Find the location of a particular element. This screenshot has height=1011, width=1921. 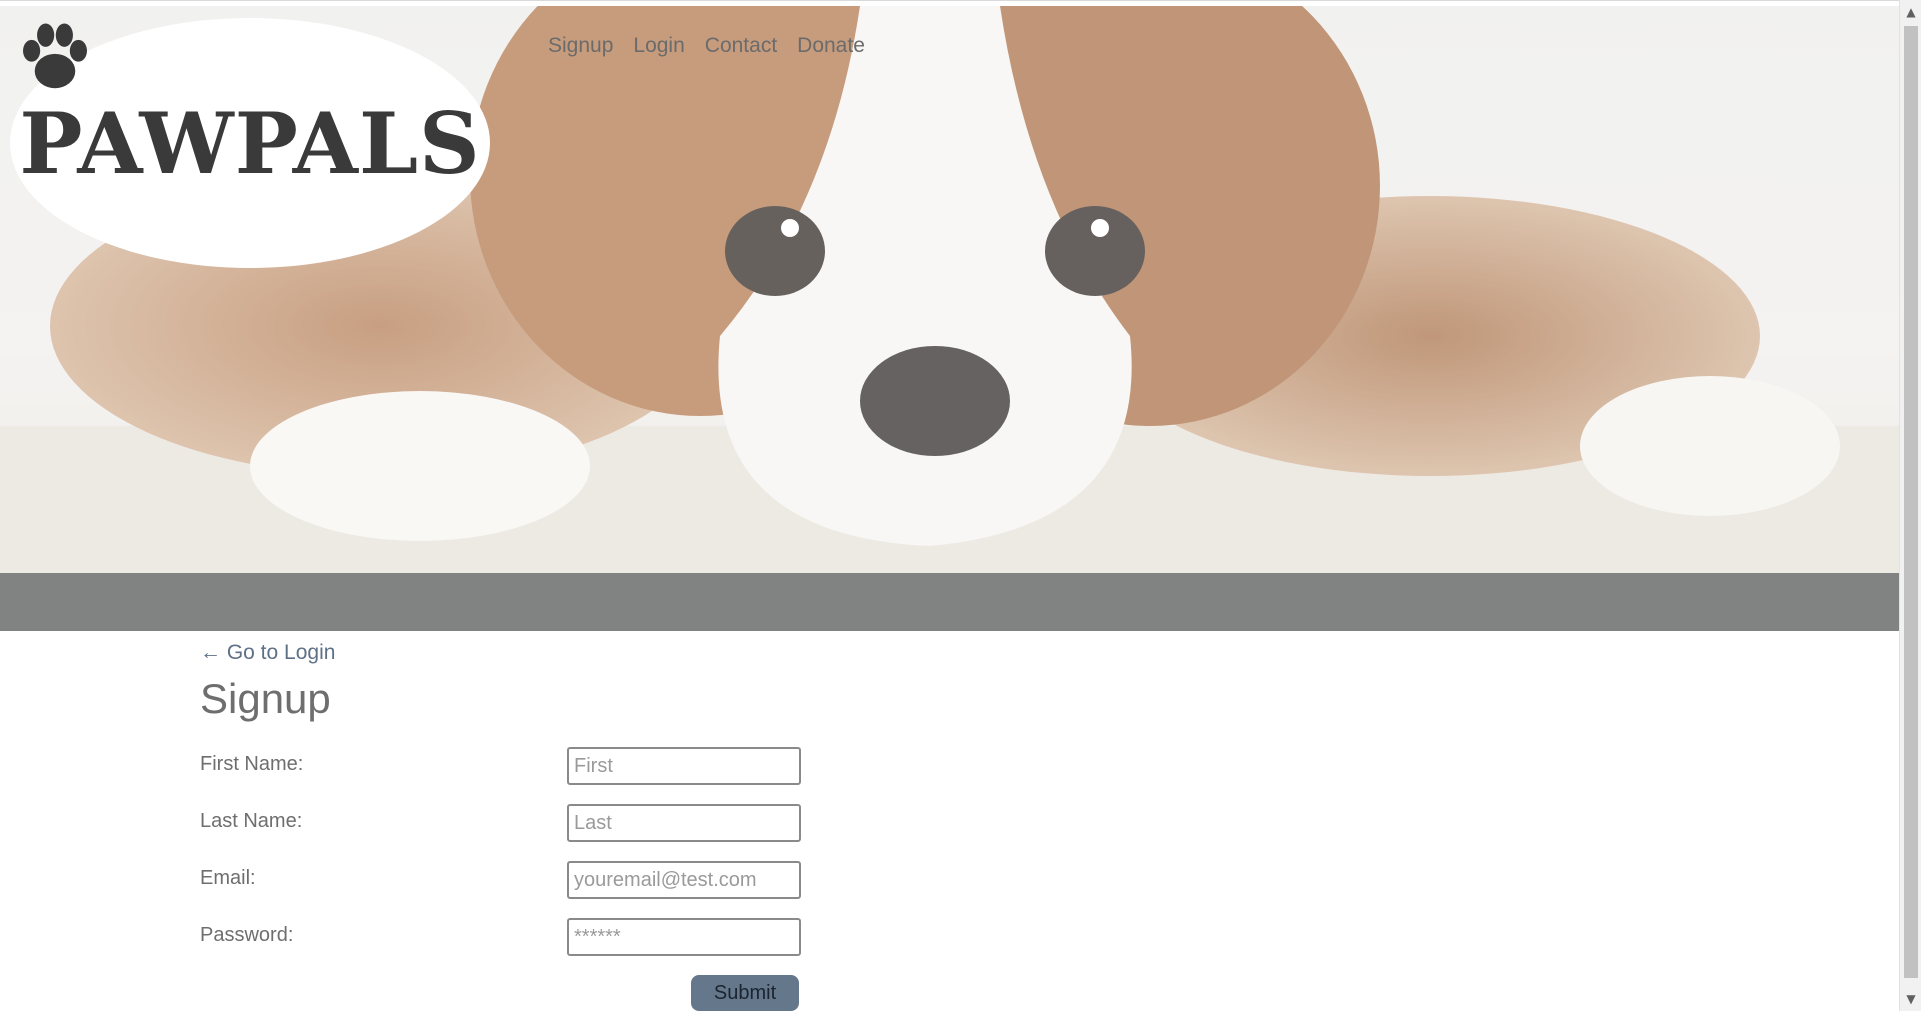

scroll-down-arrow-icon: ▼ is located at coordinates (1910, 999).